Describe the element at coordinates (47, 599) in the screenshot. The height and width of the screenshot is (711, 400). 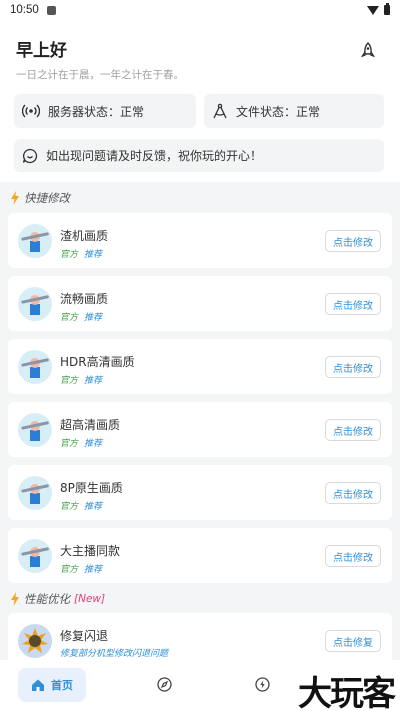
I see `section-perf-title: 性能优化` at that location.